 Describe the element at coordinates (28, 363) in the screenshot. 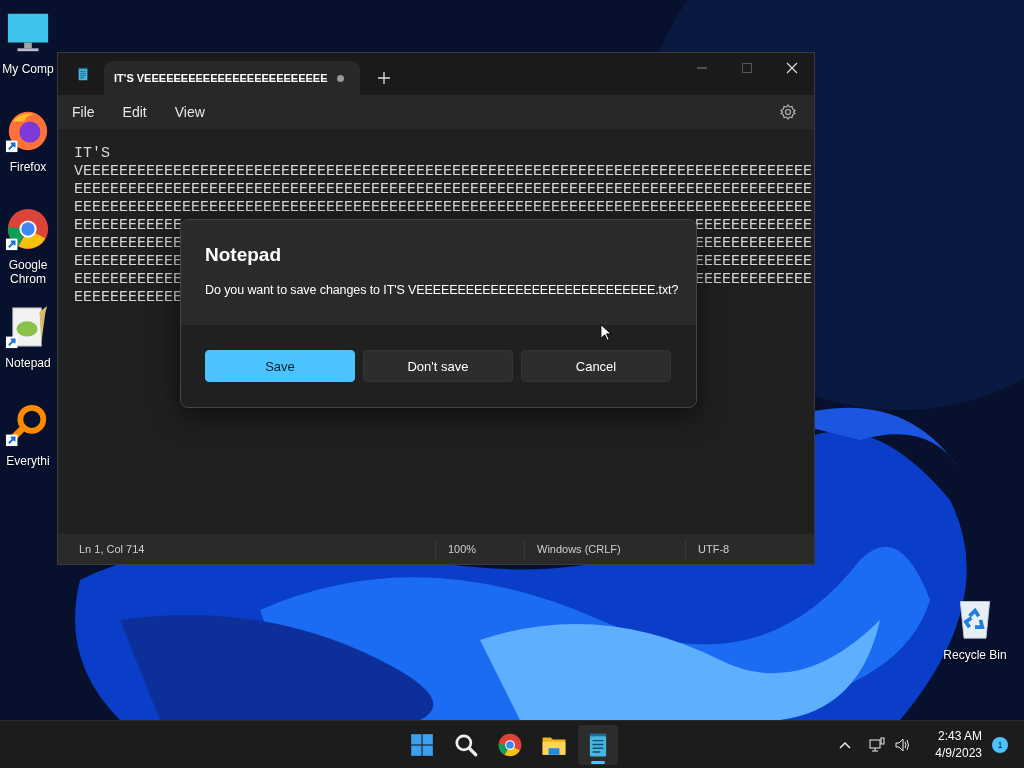

I see `icon-label: Notepad` at that location.